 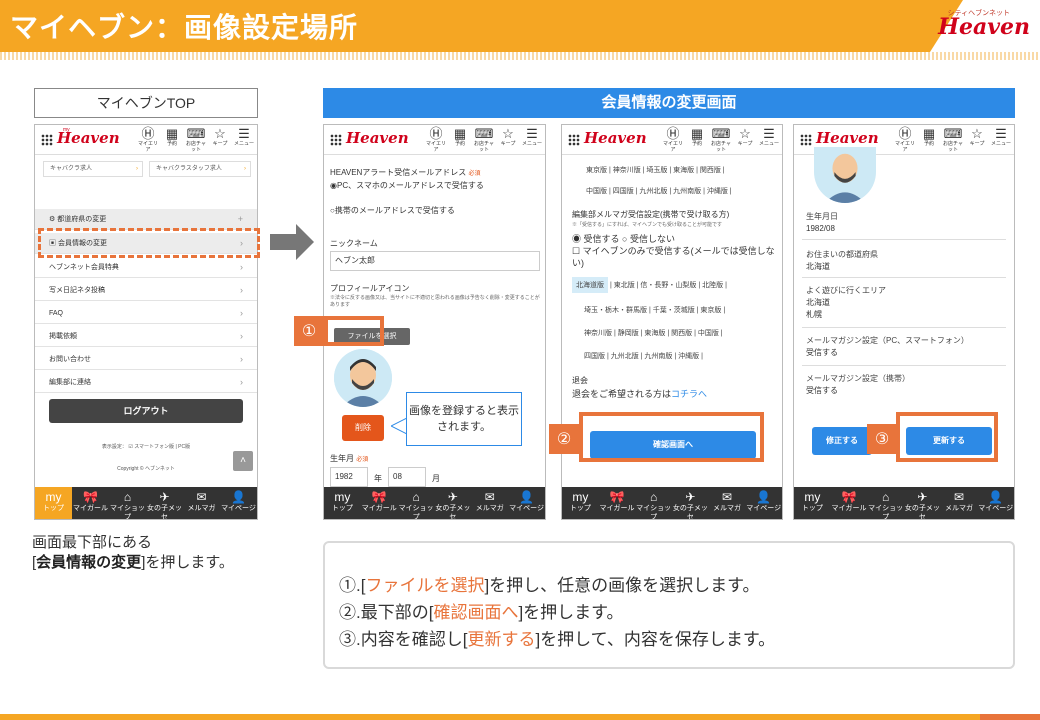 What do you see at coordinates (407, 477) in the screenshot?
I see `birth-month-input: 08` at bounding box center [407, 477].